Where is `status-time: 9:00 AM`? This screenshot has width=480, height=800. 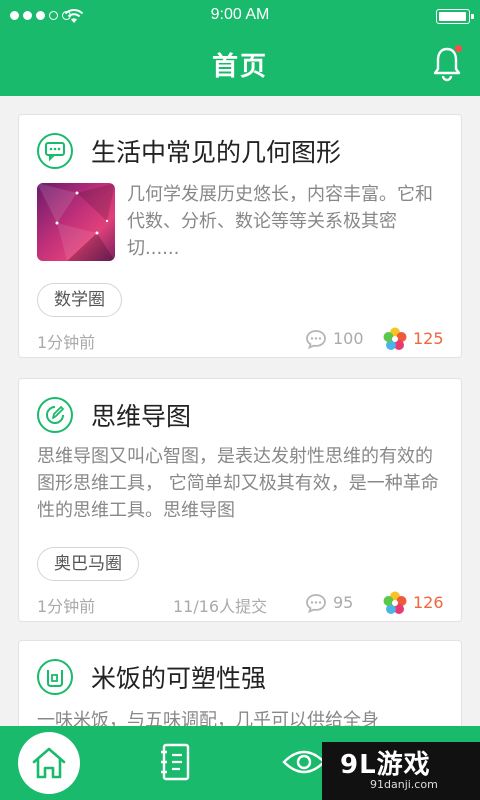 status-time: 9:00 AM is located at coordinates (240, 14).